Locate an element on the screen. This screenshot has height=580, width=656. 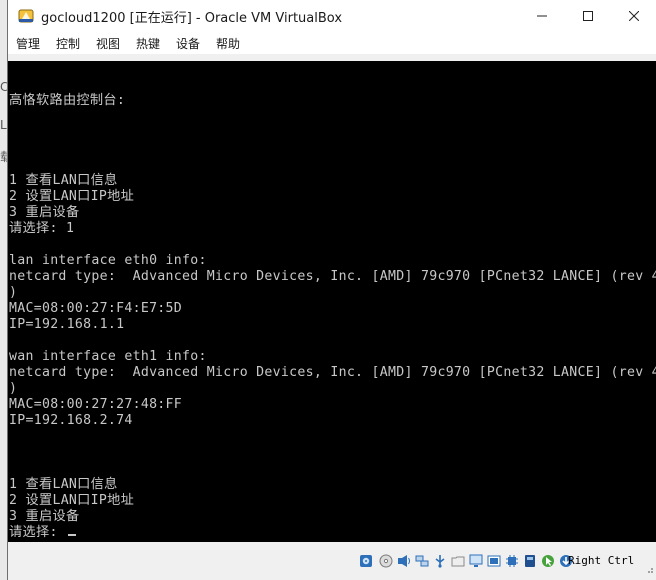
console-line: wan interface eth1 info: is located at coordinates (108, 356).